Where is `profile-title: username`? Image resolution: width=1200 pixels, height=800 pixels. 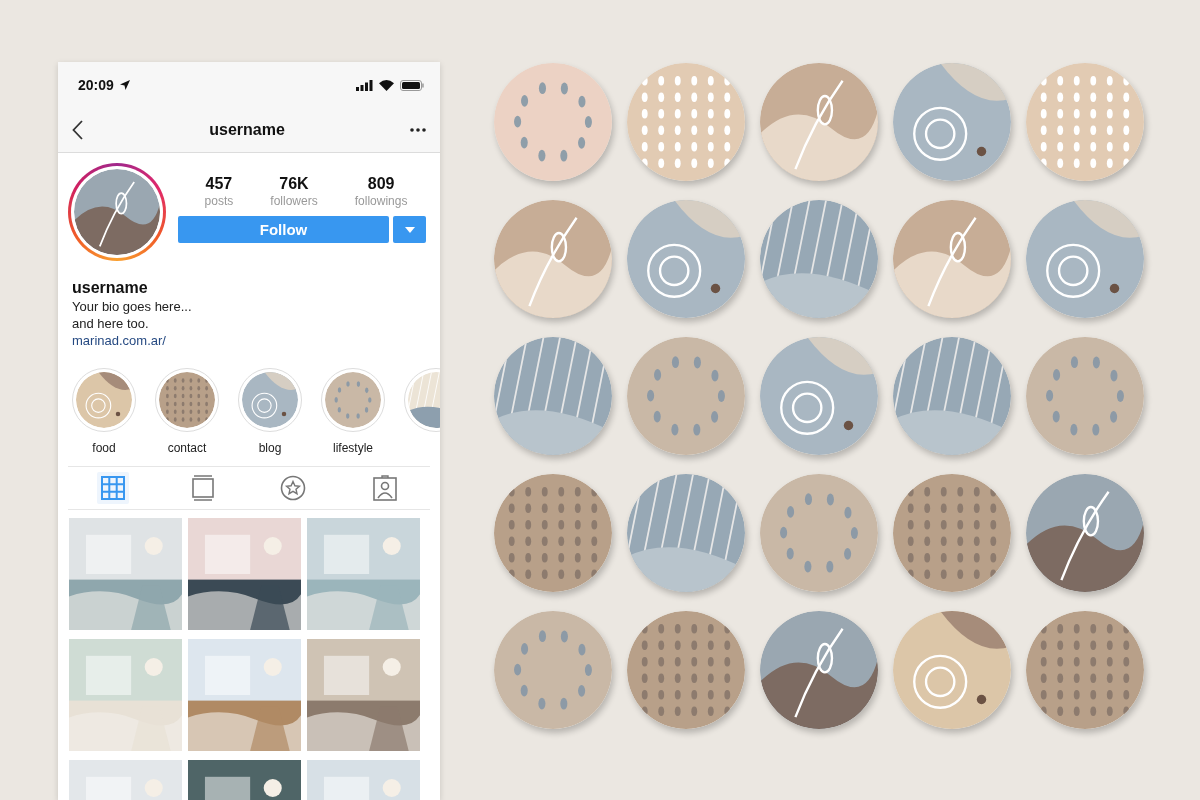 profile-title: username is located at coordinates (247, 130).